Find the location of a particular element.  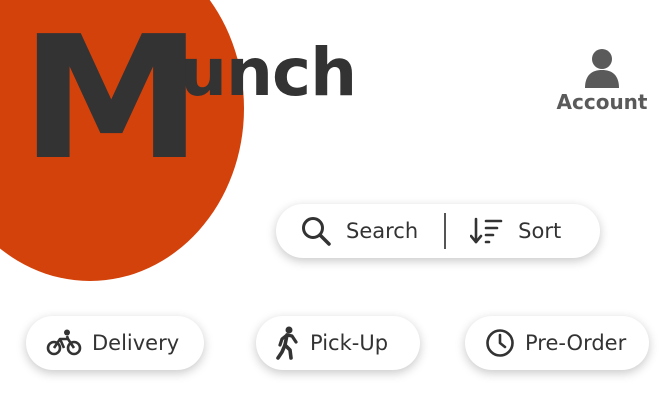

clock-icon is located at coordinates (500, 343).